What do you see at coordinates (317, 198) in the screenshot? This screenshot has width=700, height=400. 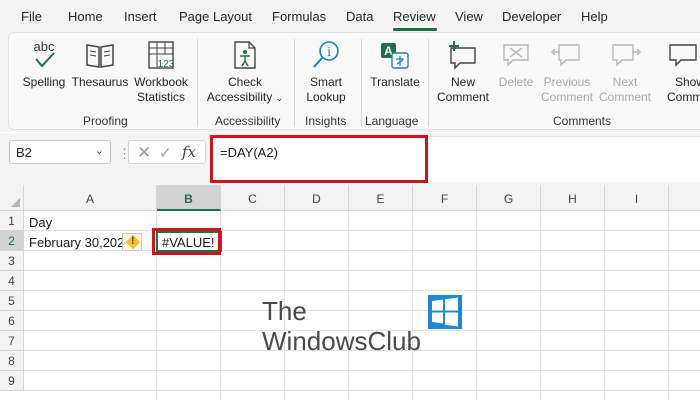 I see `column-header-d: D` at bounding box center [317, 198].